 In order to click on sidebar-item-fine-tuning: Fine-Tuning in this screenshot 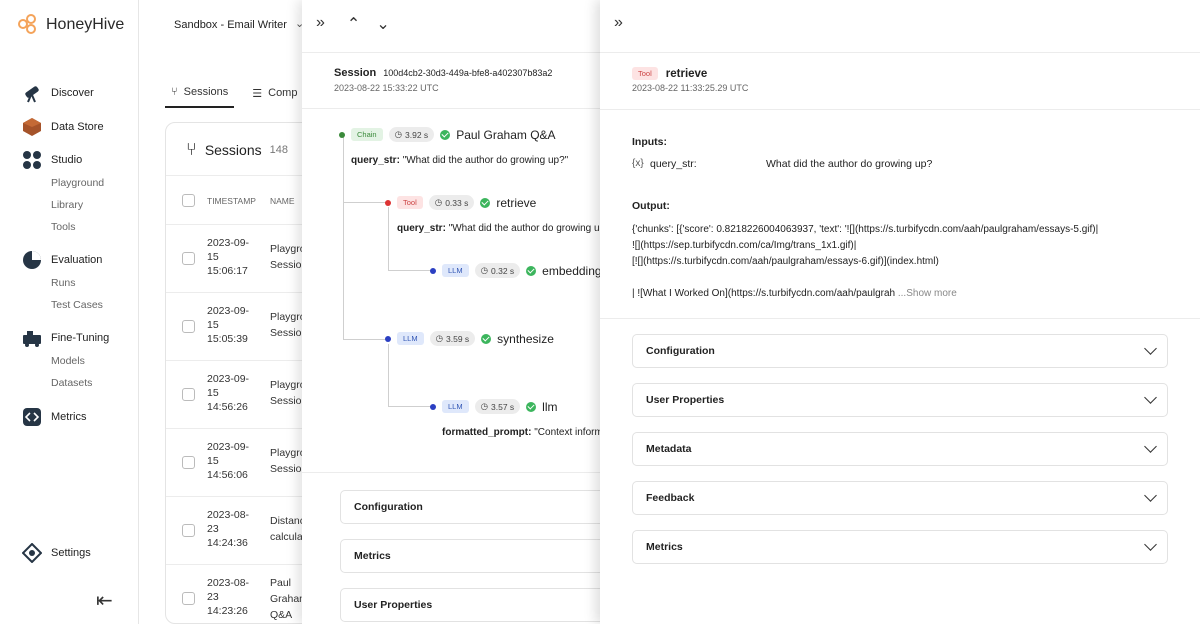, I will do `click(65, 338)`.